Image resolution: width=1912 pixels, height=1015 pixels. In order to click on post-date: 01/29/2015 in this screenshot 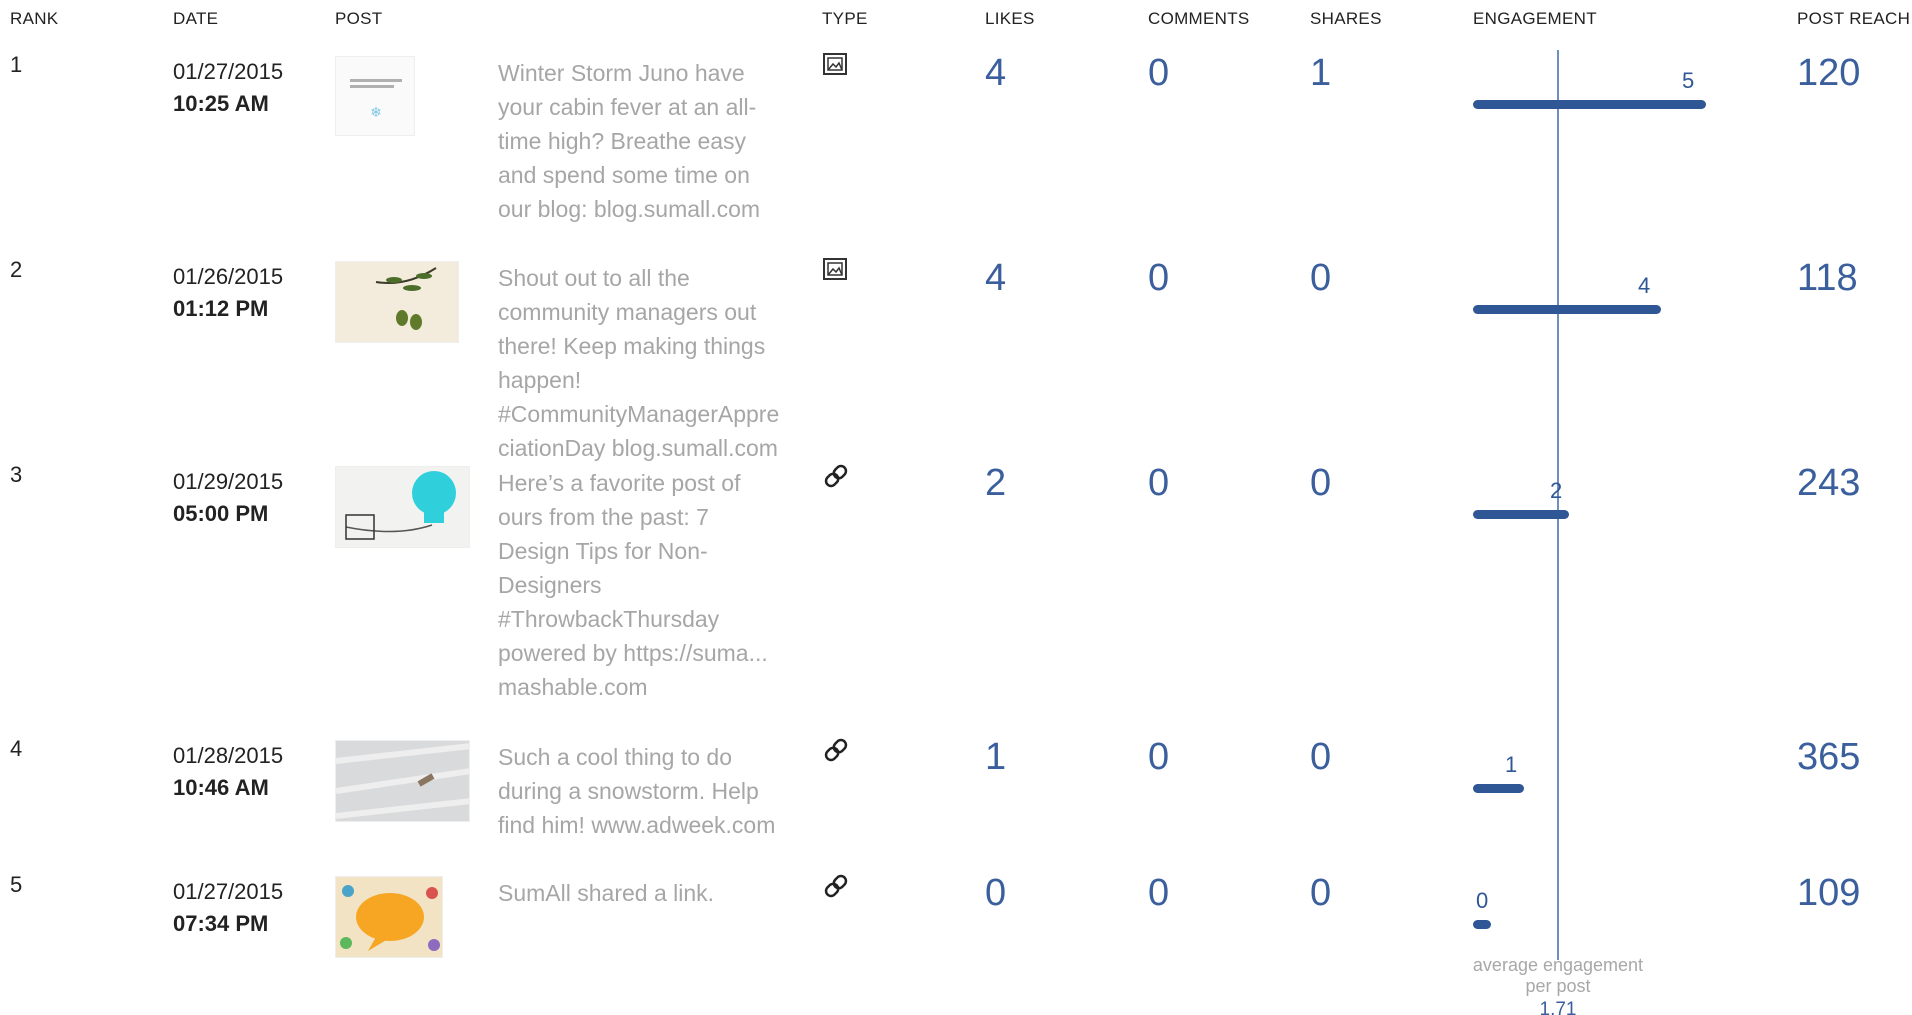, I will do `click(228, 481)`.